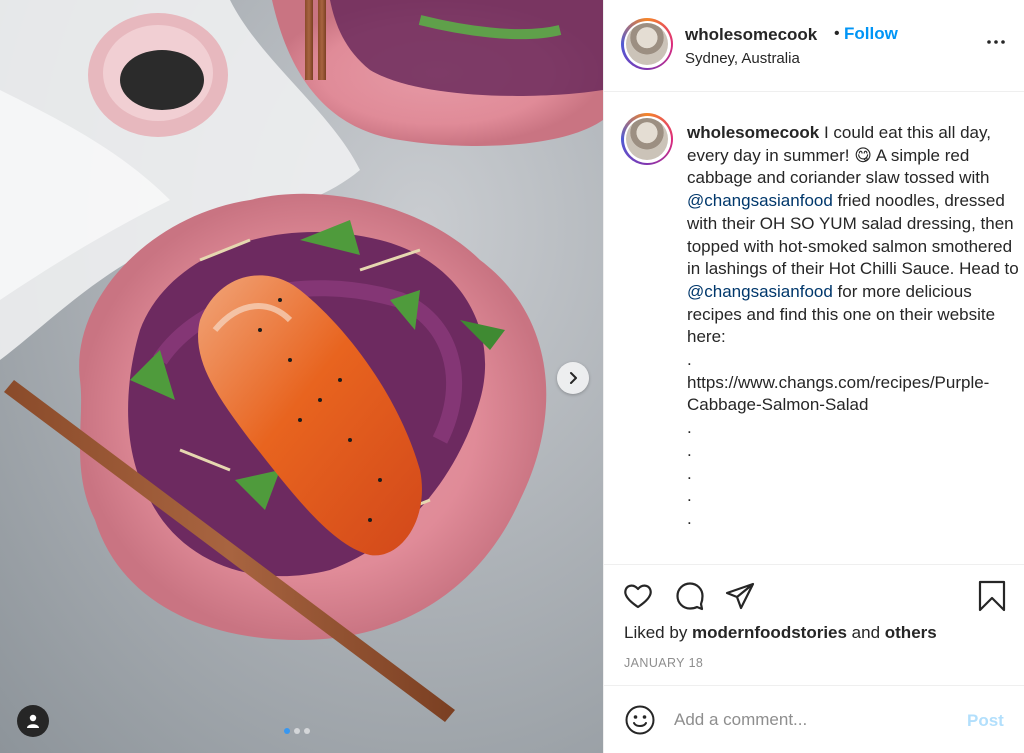  I want to click on chevron-right-icon, so click(573, 378).